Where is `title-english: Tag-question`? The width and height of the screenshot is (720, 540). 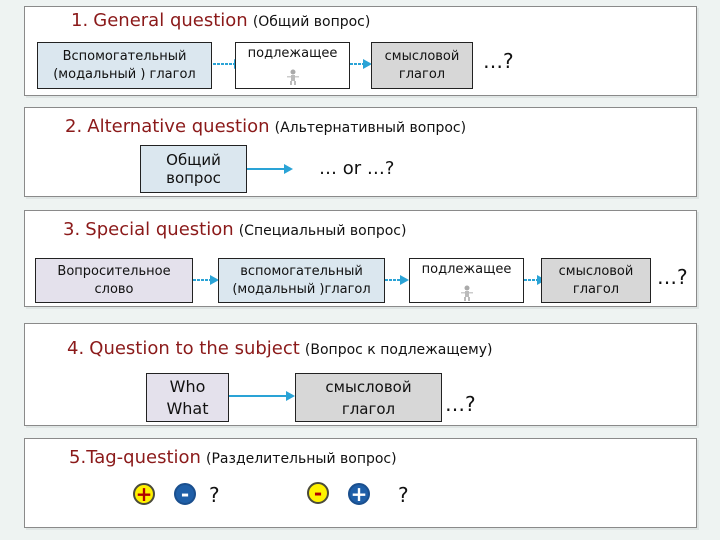 title-english: Tag-question is located at coordinates (143, 457).